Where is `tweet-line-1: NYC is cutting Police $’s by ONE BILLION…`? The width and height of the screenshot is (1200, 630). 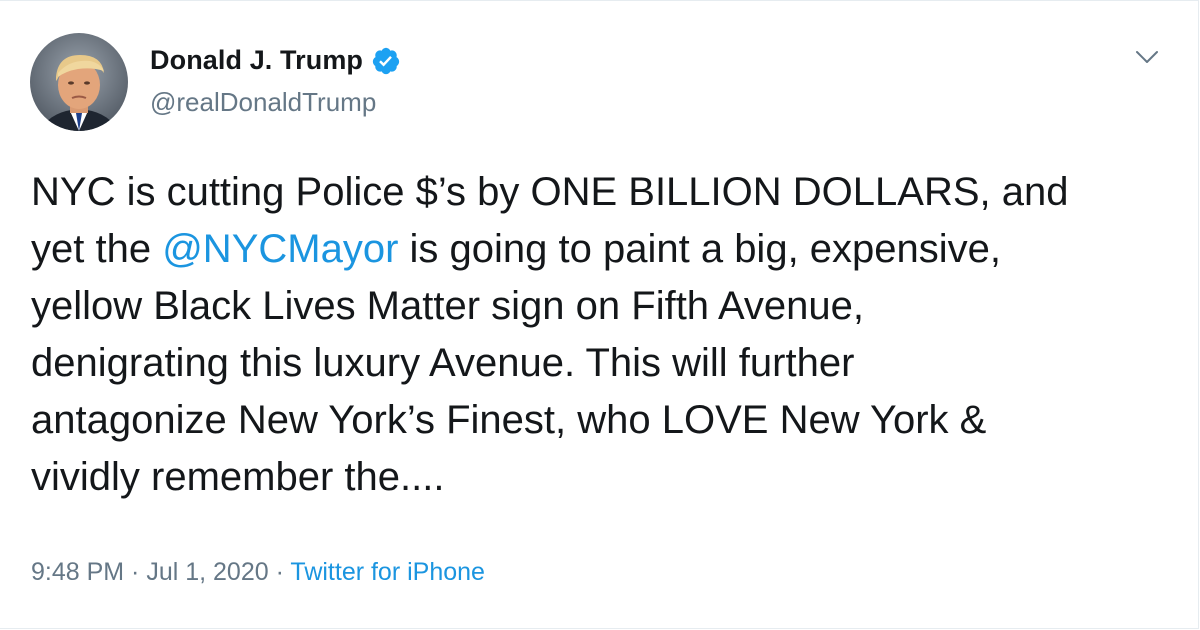
tweet-line-1: NYC is cutting Police $’s by ONE BILLION… is located at coordinates (550, 192).